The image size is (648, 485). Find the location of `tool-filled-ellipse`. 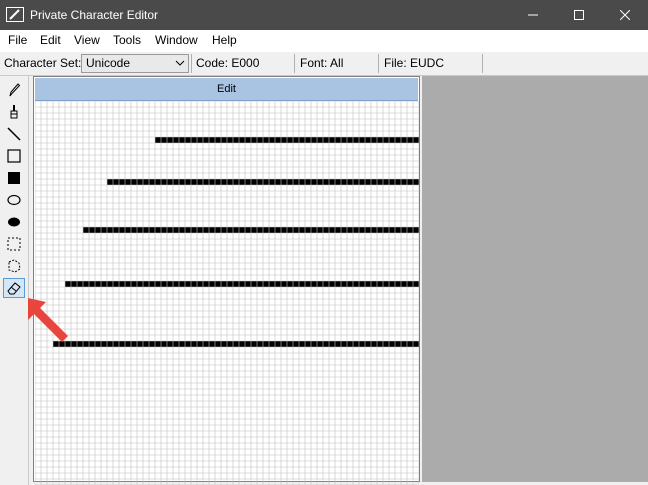

tool-filled-ellipse is located at coordinates (14, 222).